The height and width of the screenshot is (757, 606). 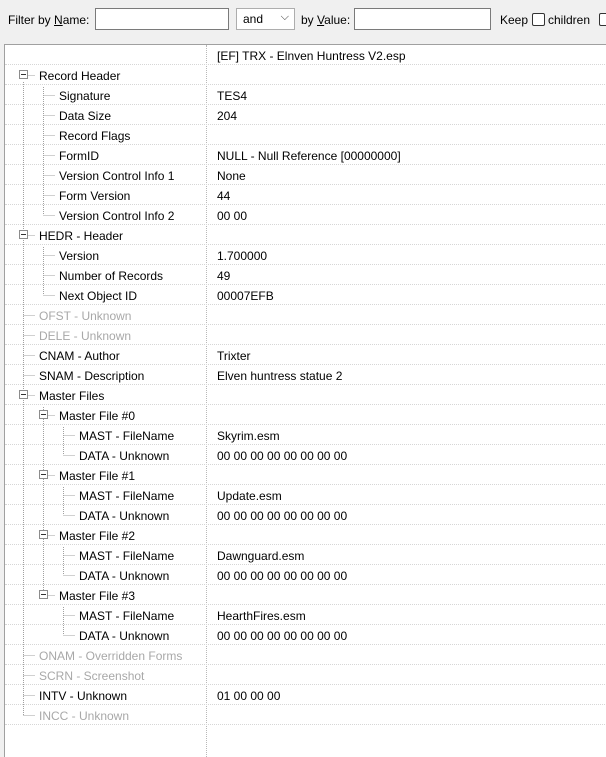 What do you see at coordinates (97, 416) in the screenshot?
I see `row-name: Master File #0` at bounding box center [97, 416].